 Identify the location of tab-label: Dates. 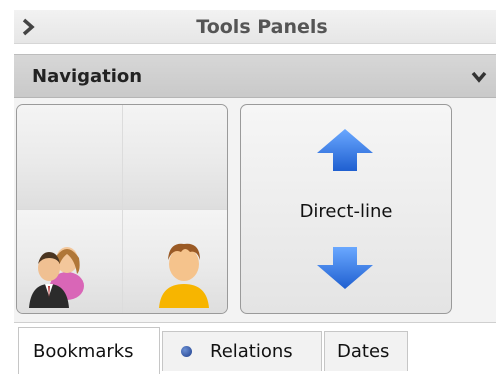
(363, 351).